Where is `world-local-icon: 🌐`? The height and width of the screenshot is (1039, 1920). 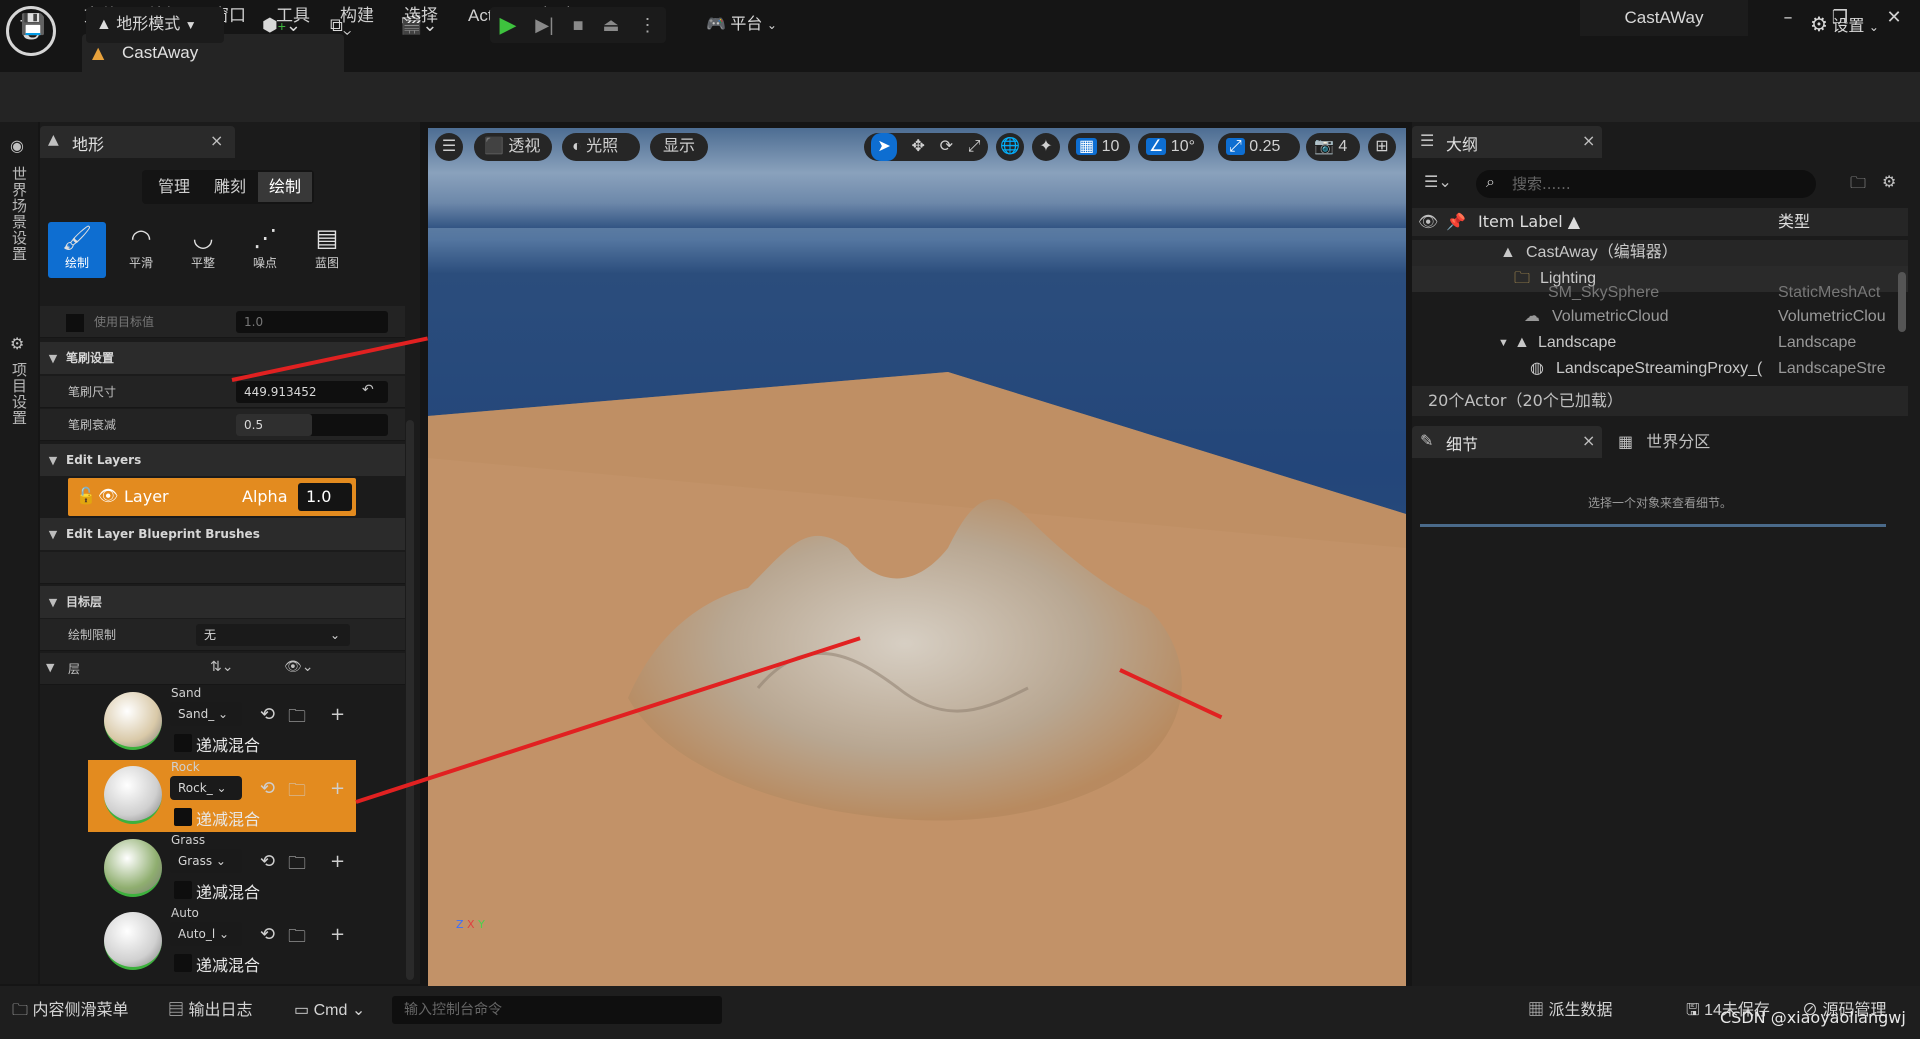
world-local-icon: 🌐 is located at coordinates (1010, 147).